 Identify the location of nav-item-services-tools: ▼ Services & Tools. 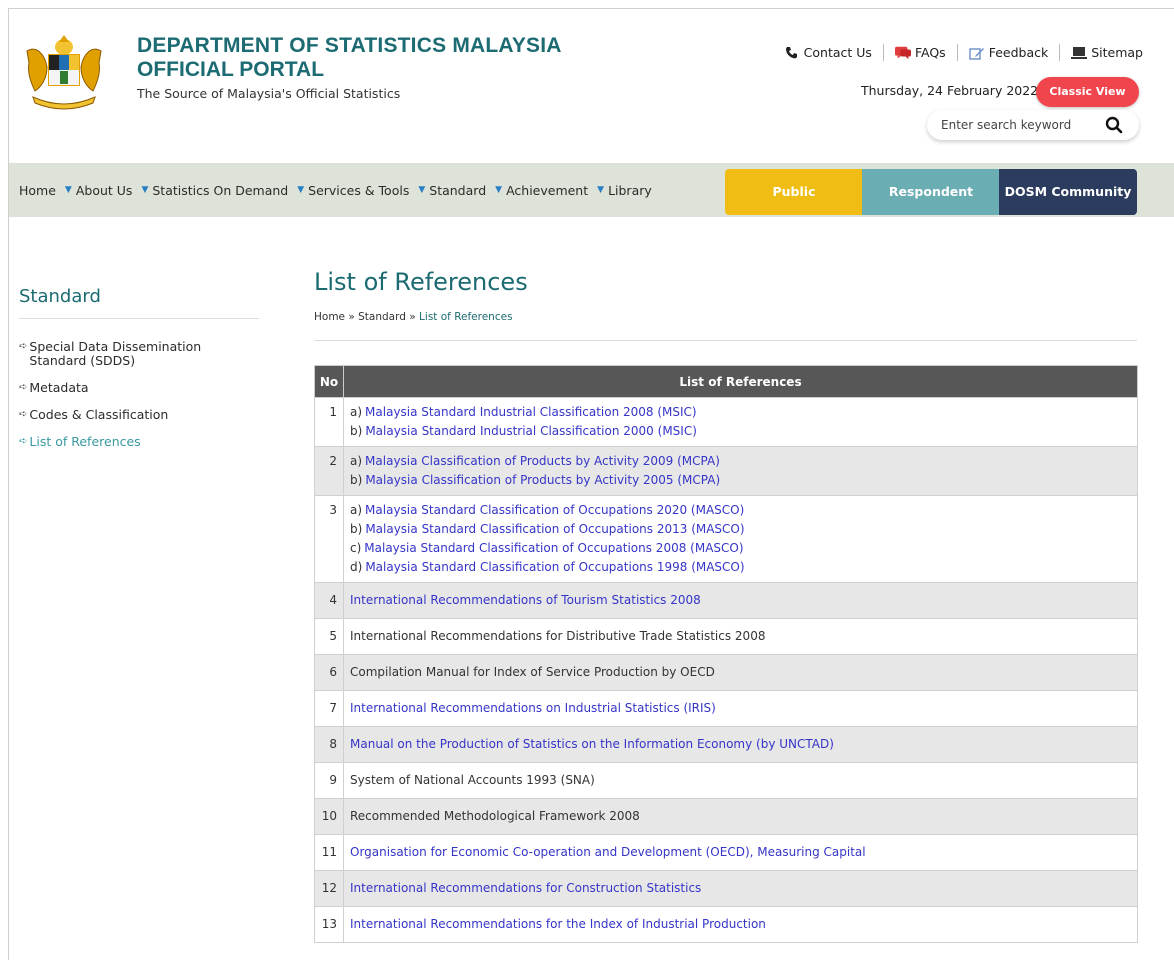
(353, 190).